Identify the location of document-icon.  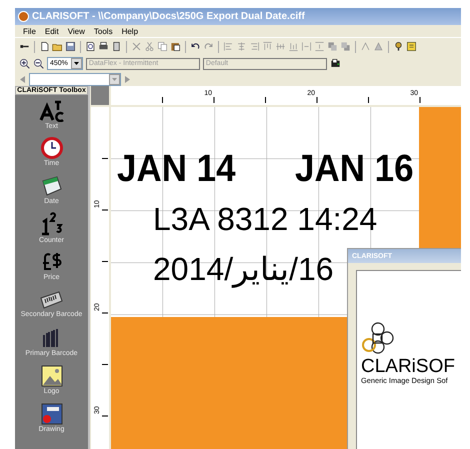
(116, 46).